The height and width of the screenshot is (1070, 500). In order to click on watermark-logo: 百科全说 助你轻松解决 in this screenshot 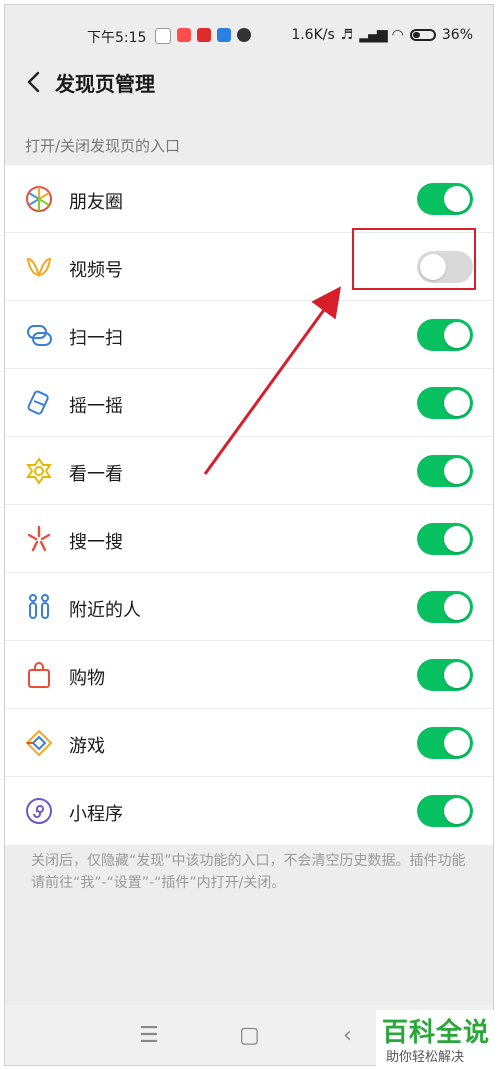, I will do `click(435, 1038)`.